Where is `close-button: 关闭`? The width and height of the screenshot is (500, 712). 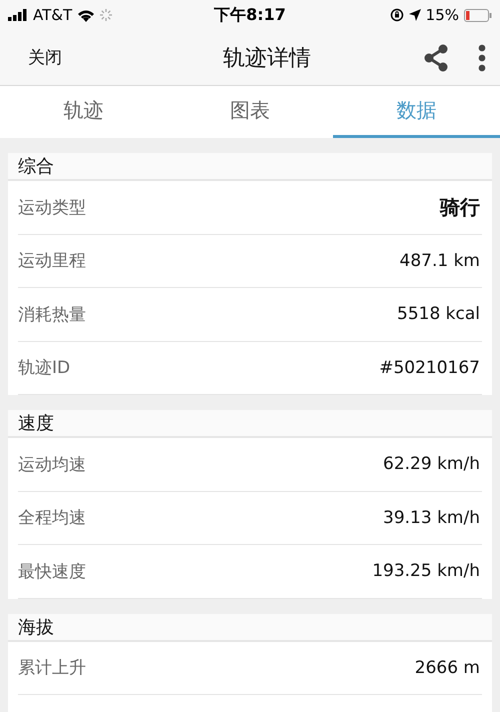 close-button: 关闭 is located at coordinates (45, 57).